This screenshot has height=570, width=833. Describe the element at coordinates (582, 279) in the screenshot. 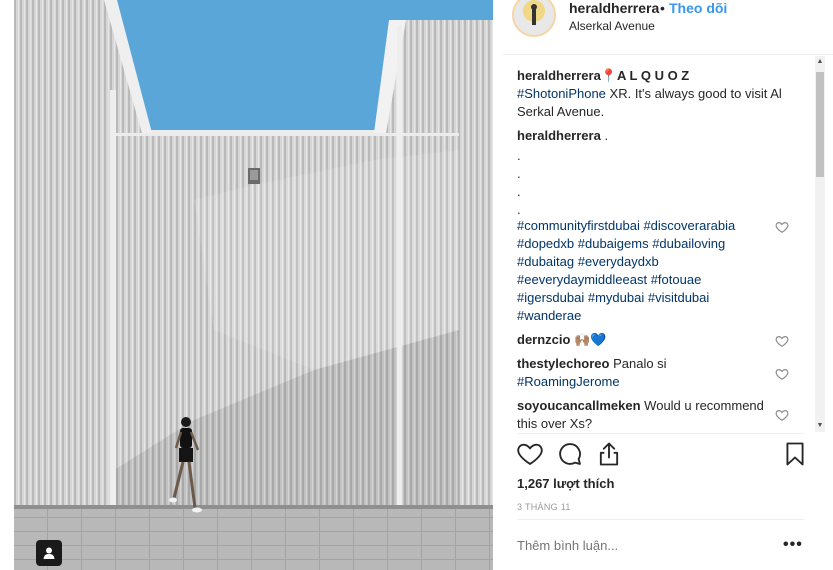

I see `hashtag-link: #eeverydaymiddleeast` at that location.